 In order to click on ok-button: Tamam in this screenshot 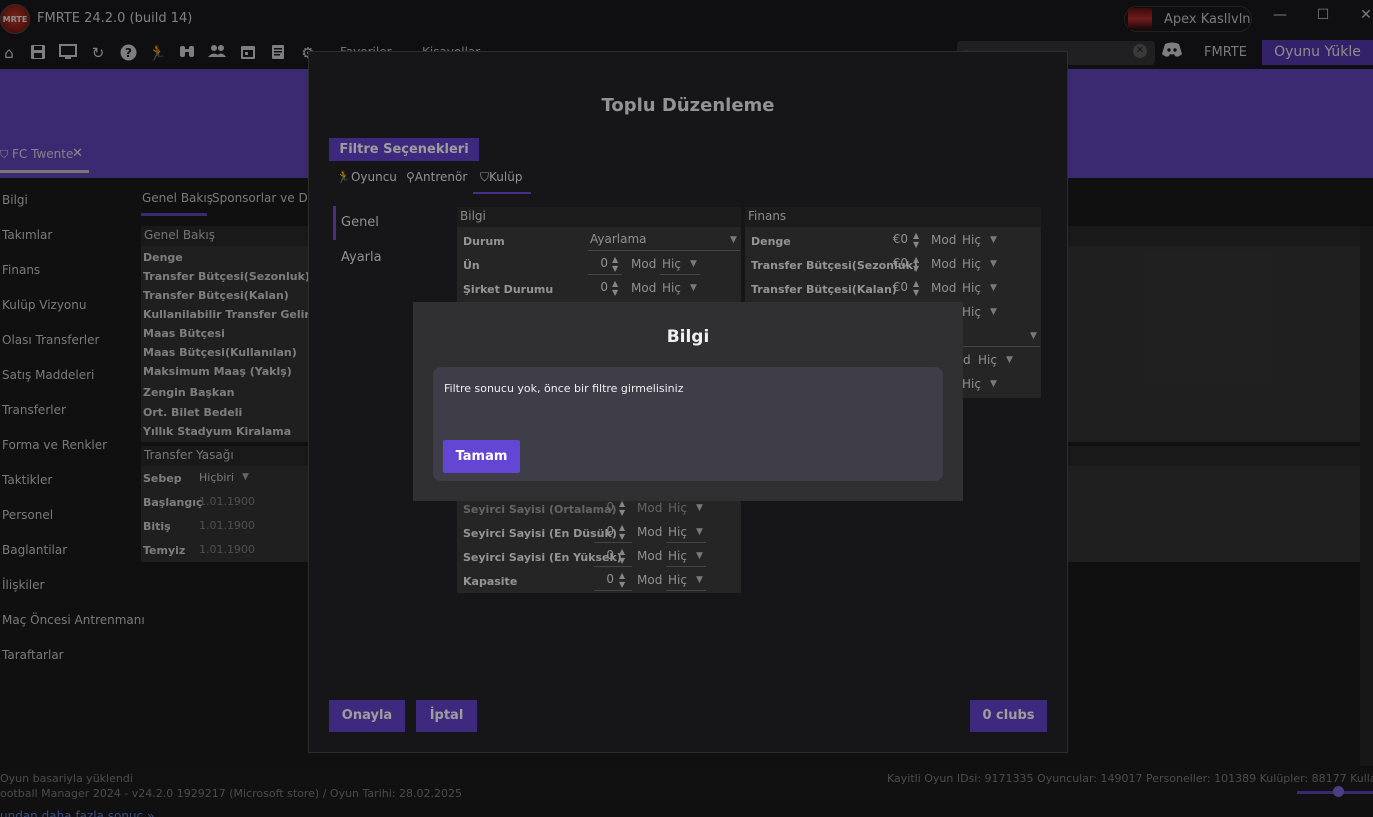, I will do `click(481, 456)`.